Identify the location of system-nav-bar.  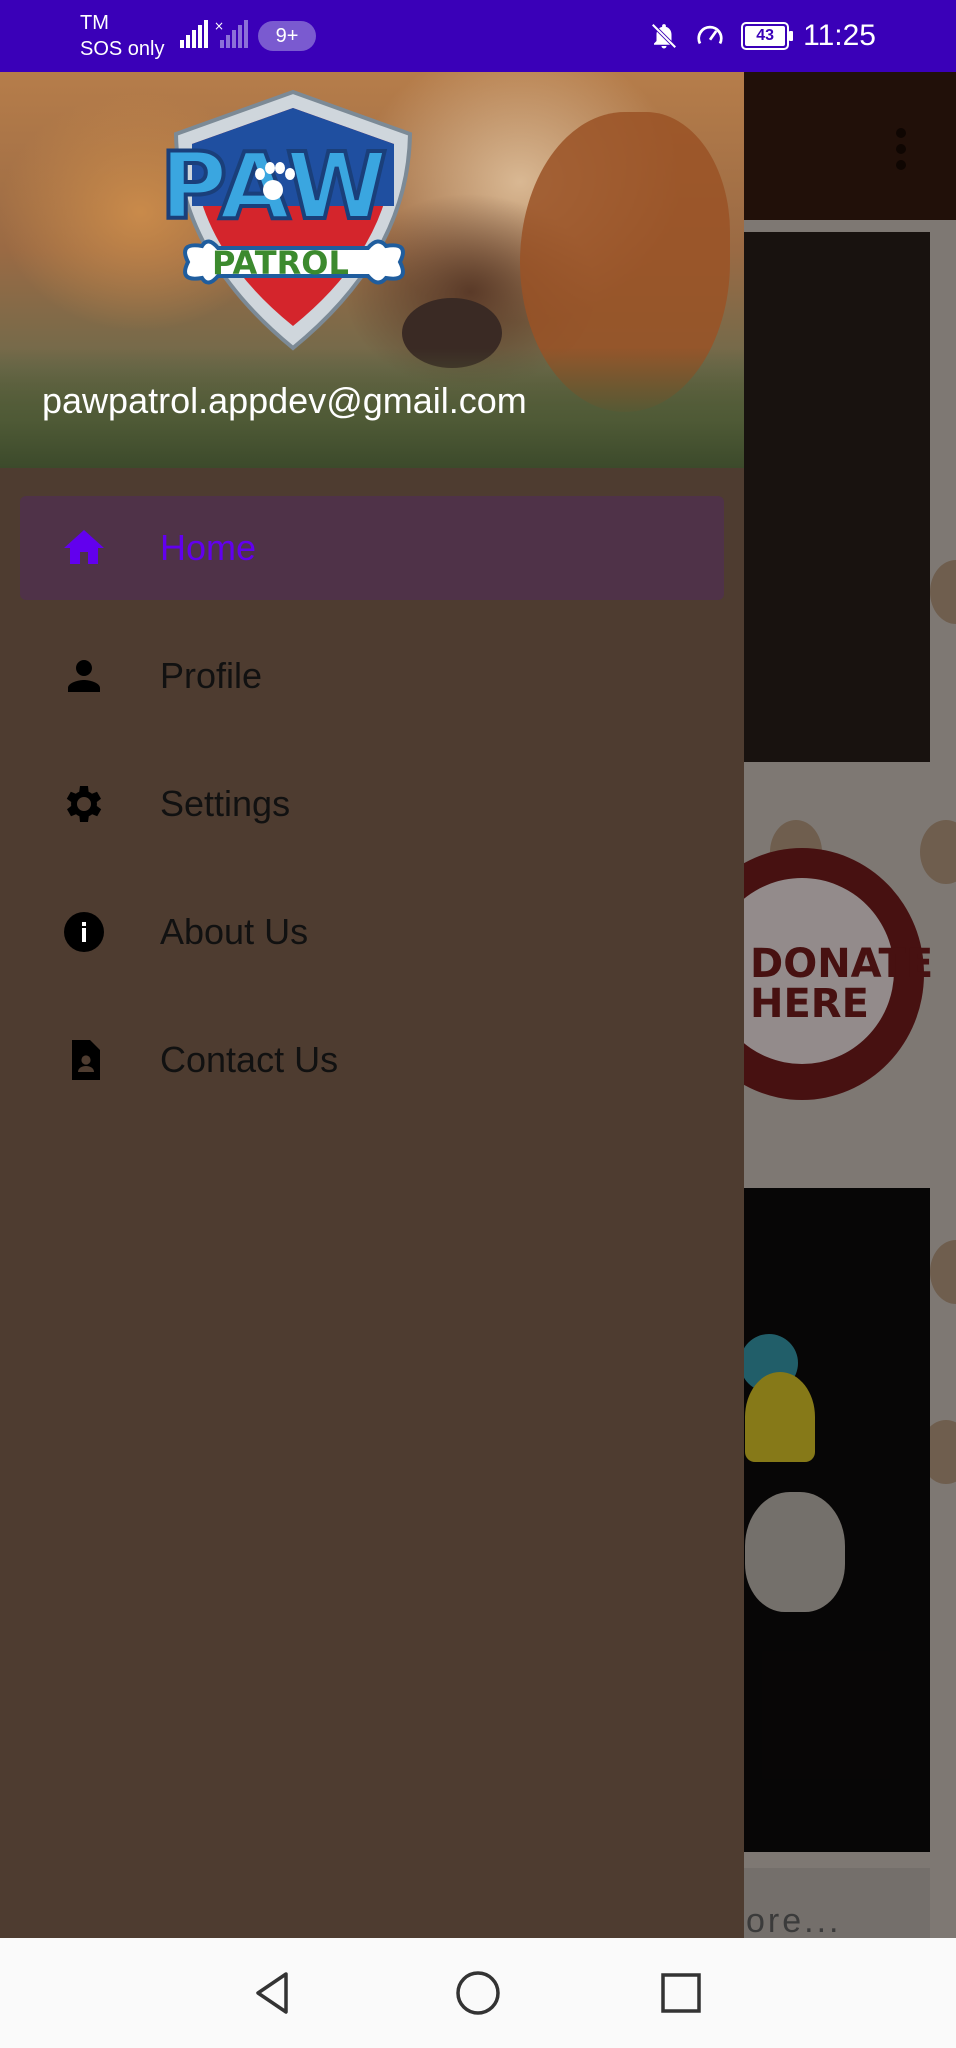
(478, 1993).